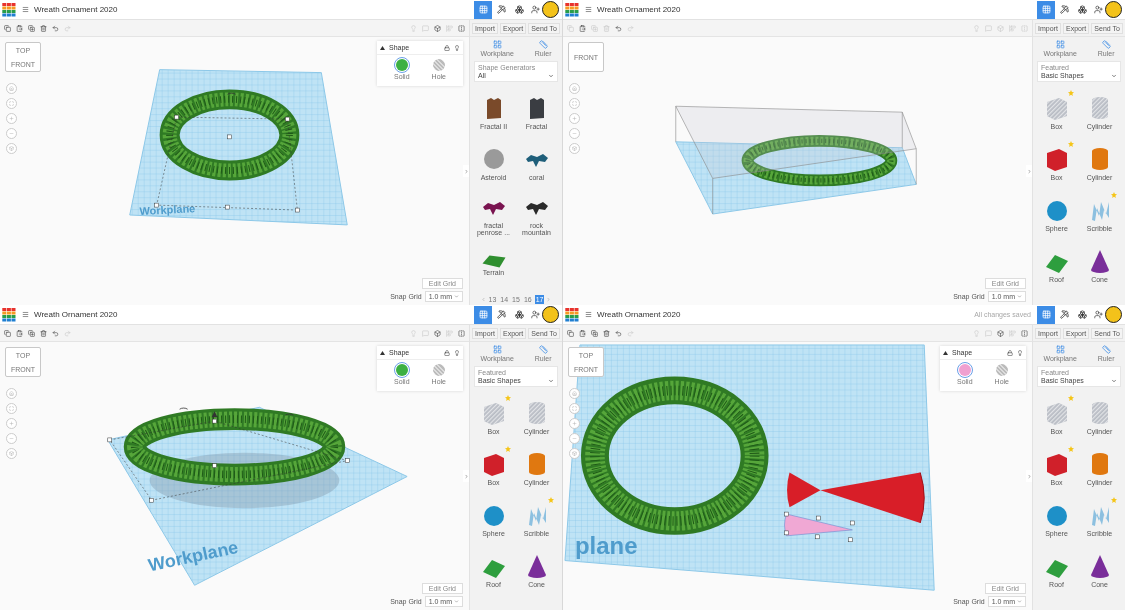 The image size is (1125, 610). I want to click on fit-icon, so click(574, 408).